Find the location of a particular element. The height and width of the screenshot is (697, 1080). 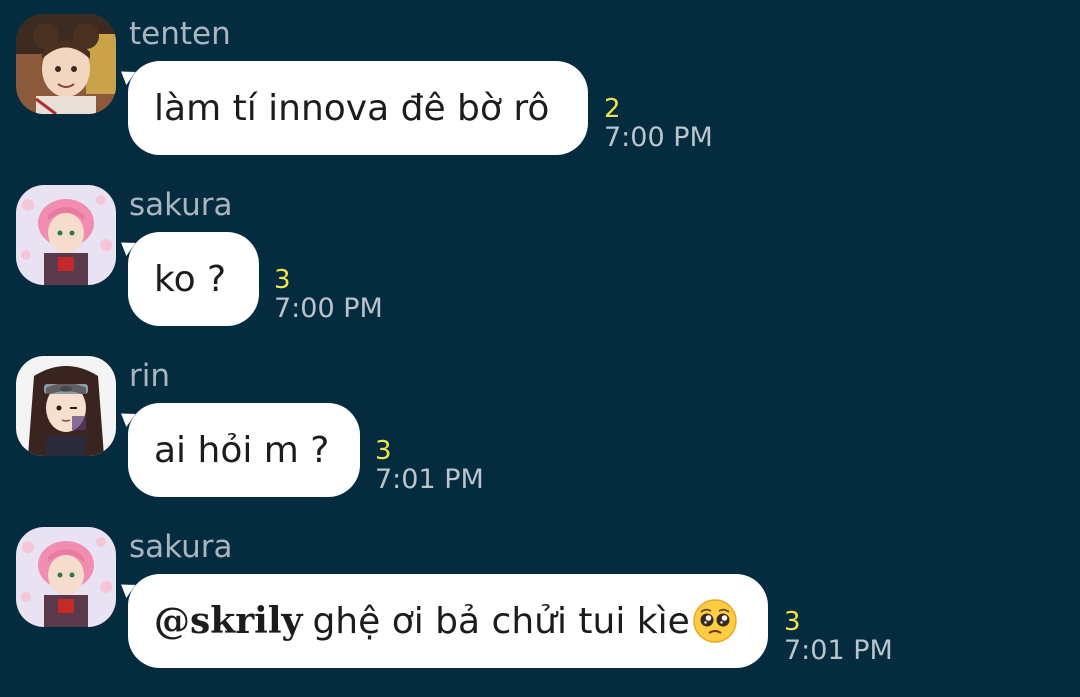

rin-avatar-icon is located at coordinates (66, 406).